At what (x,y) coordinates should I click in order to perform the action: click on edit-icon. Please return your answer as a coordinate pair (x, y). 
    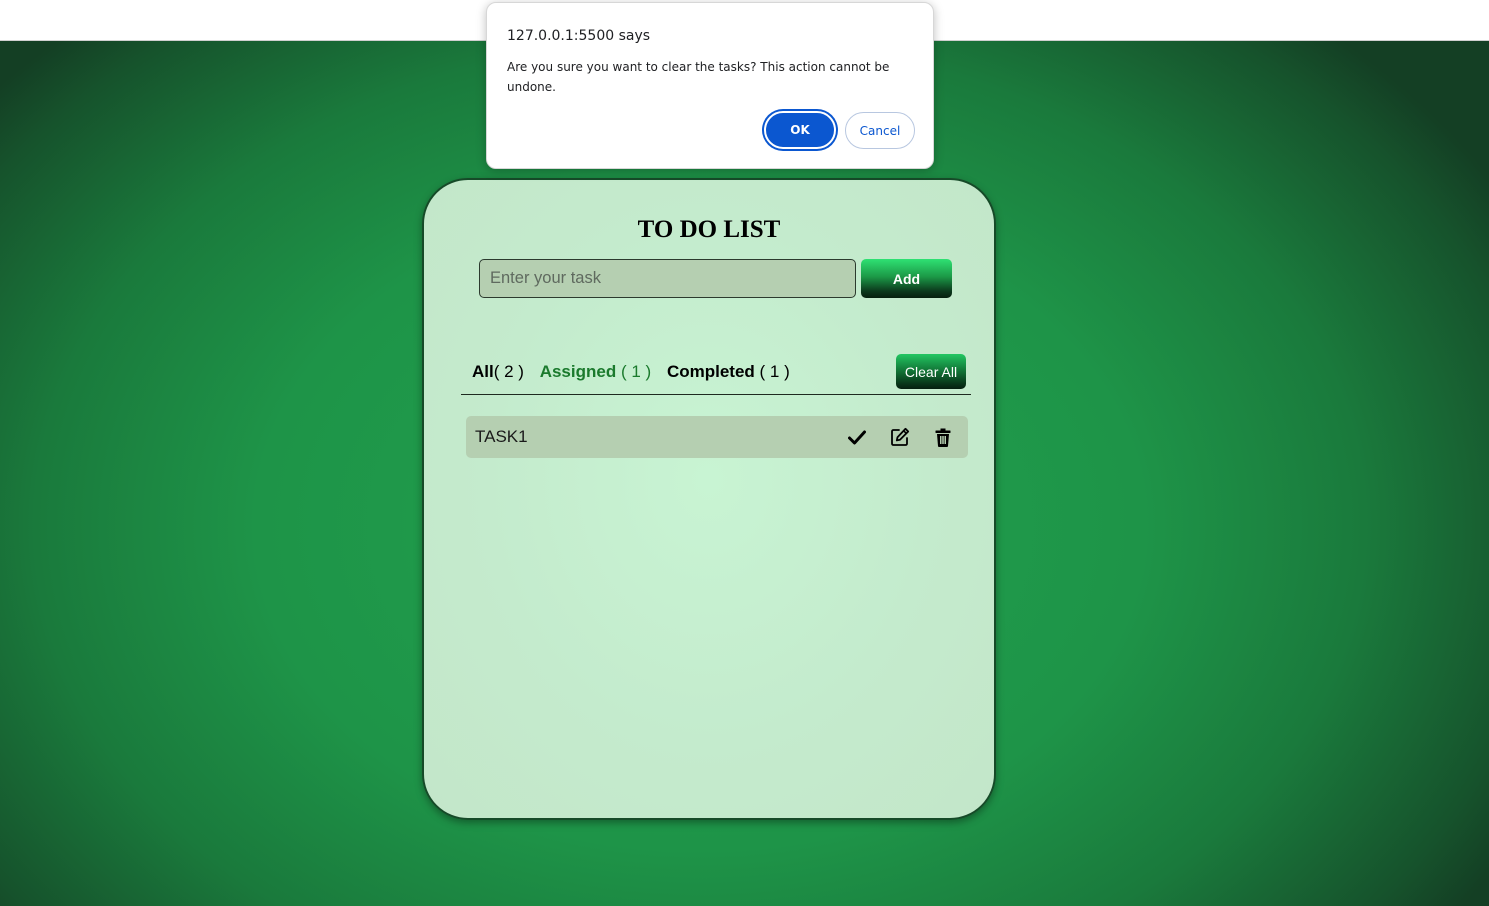
    Looking at the image, I should click on (900, 437).